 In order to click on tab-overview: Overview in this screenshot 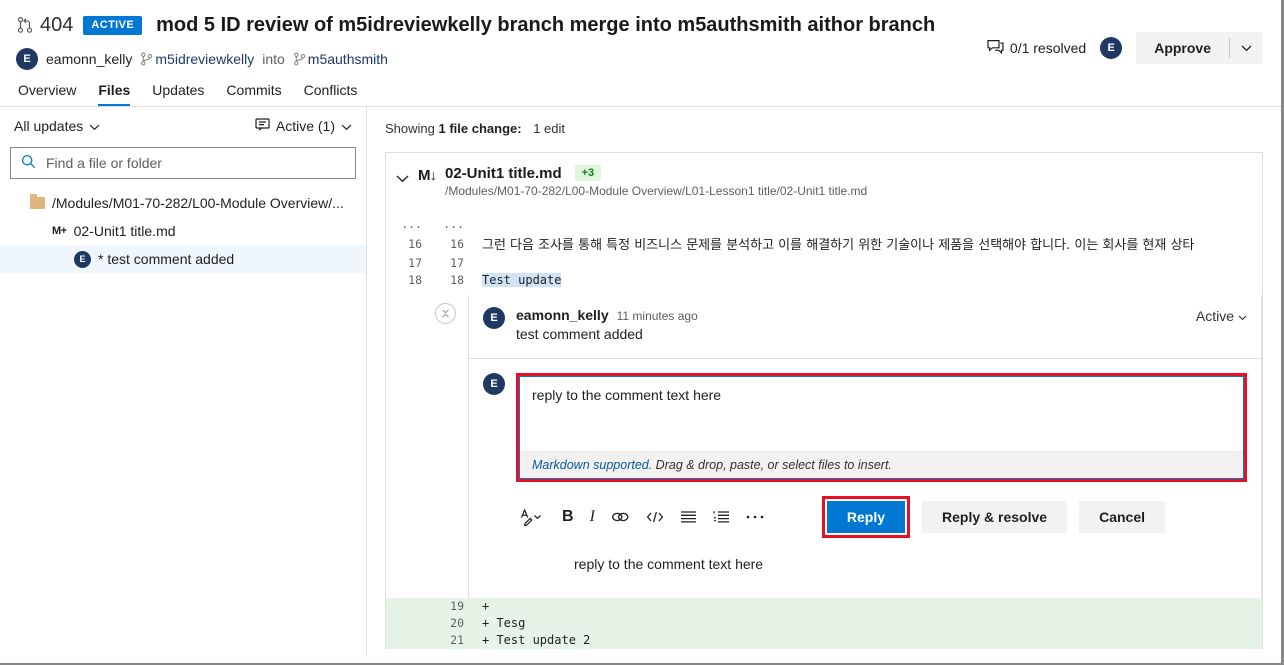, I will do `click(47, 94)`.